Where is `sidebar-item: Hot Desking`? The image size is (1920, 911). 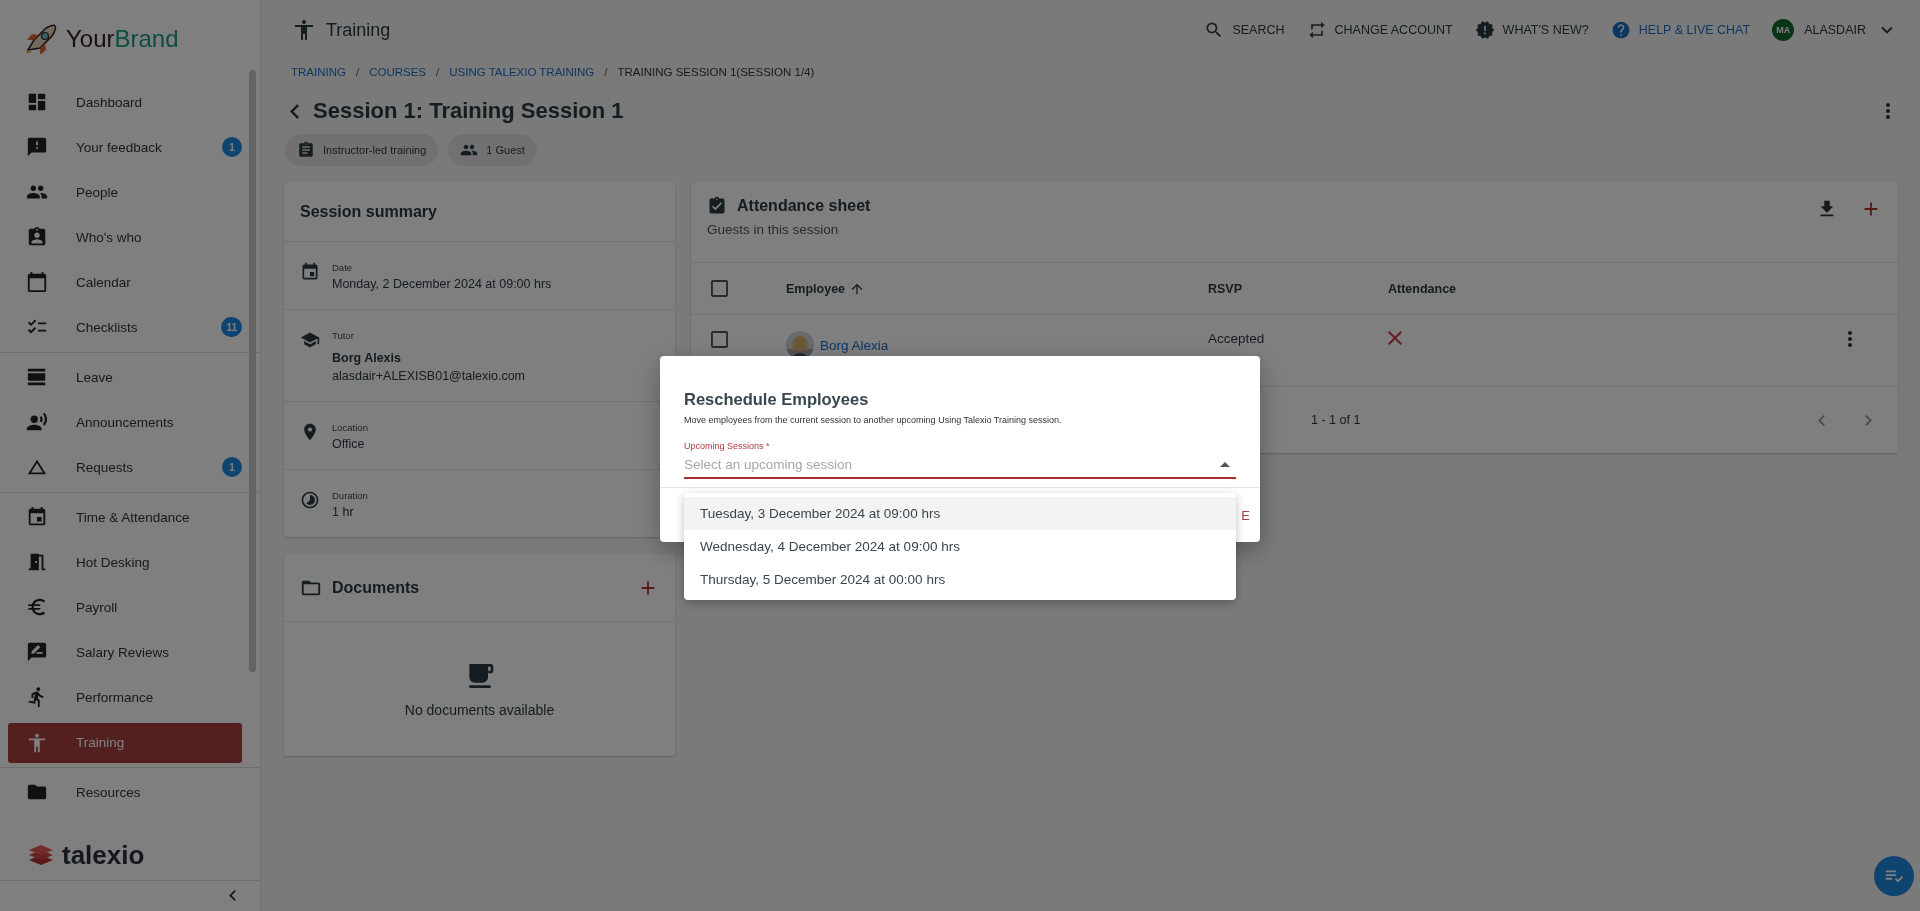
sidebar-item: Hot Desking is located at coordinates (125, 562).